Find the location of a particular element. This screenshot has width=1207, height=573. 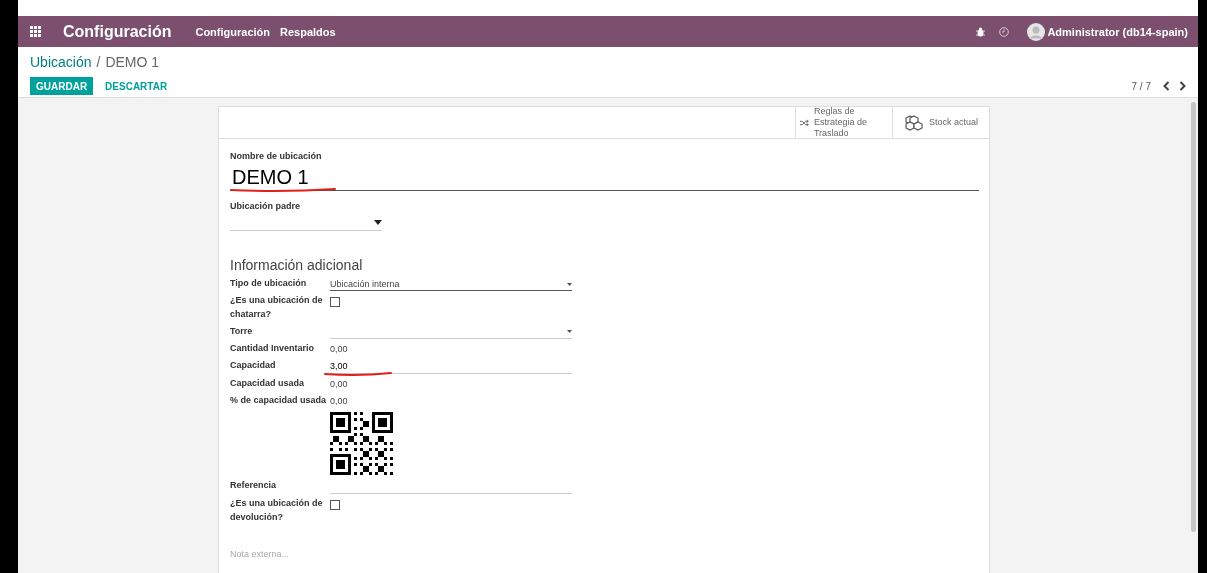

select-field: Ubicación interna is located at coordinates (451, 284).